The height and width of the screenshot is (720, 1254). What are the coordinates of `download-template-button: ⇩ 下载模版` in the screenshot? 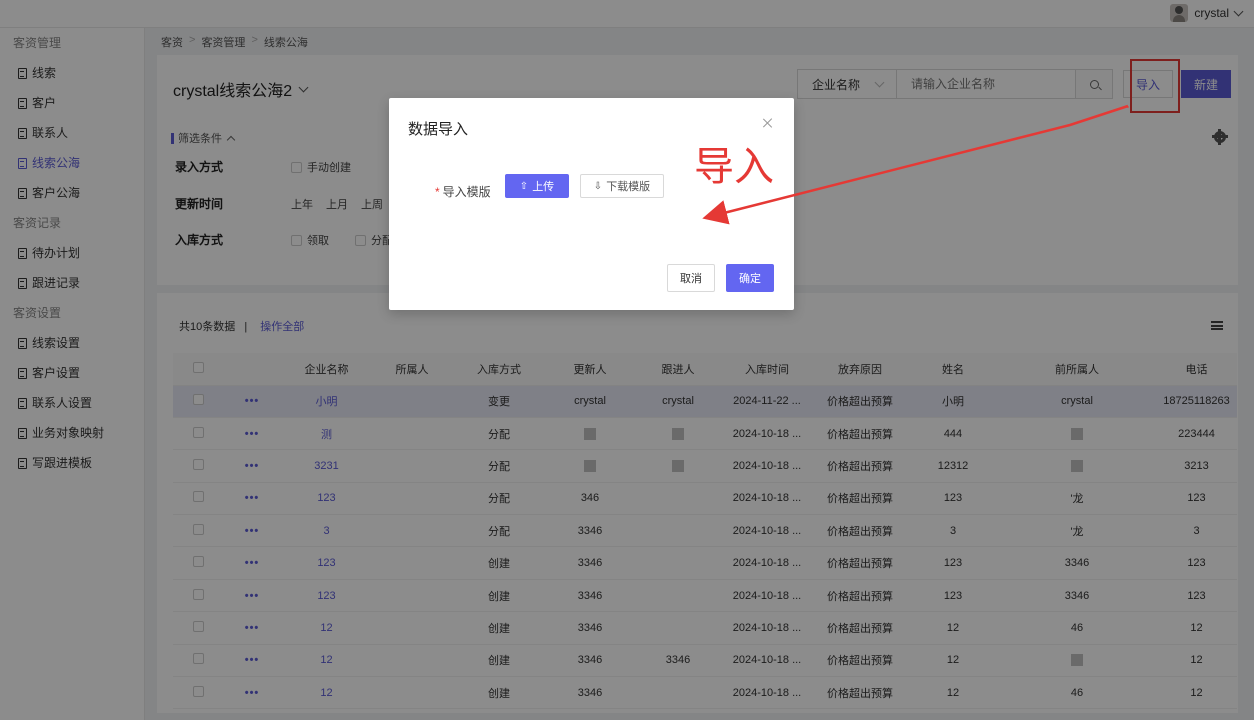 It's located at (622, 186).